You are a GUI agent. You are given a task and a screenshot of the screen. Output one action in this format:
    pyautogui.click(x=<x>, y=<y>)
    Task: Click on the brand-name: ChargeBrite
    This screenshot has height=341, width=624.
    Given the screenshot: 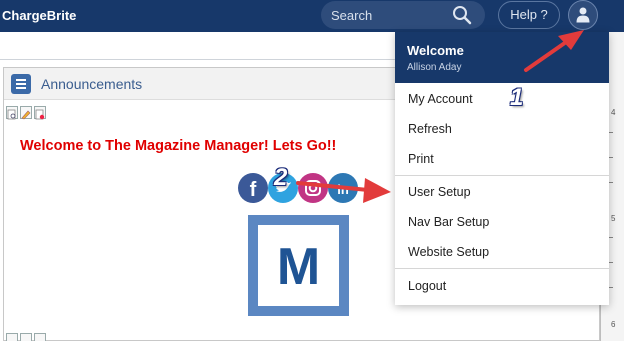 What is the action you would take?
    pyautogui.click(x=39, y=15)
    